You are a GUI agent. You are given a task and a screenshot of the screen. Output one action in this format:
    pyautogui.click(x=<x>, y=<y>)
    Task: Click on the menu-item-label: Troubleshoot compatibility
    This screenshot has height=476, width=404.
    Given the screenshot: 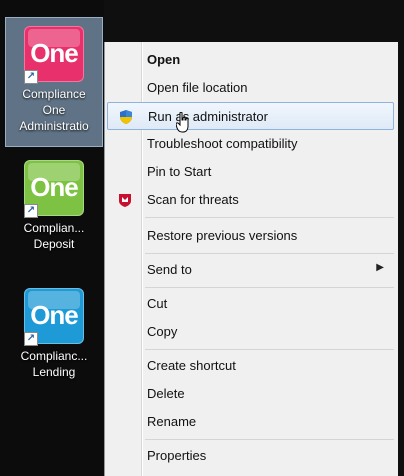 What is the action you would take?
    pyautogui.click(x=222, y=143)
    